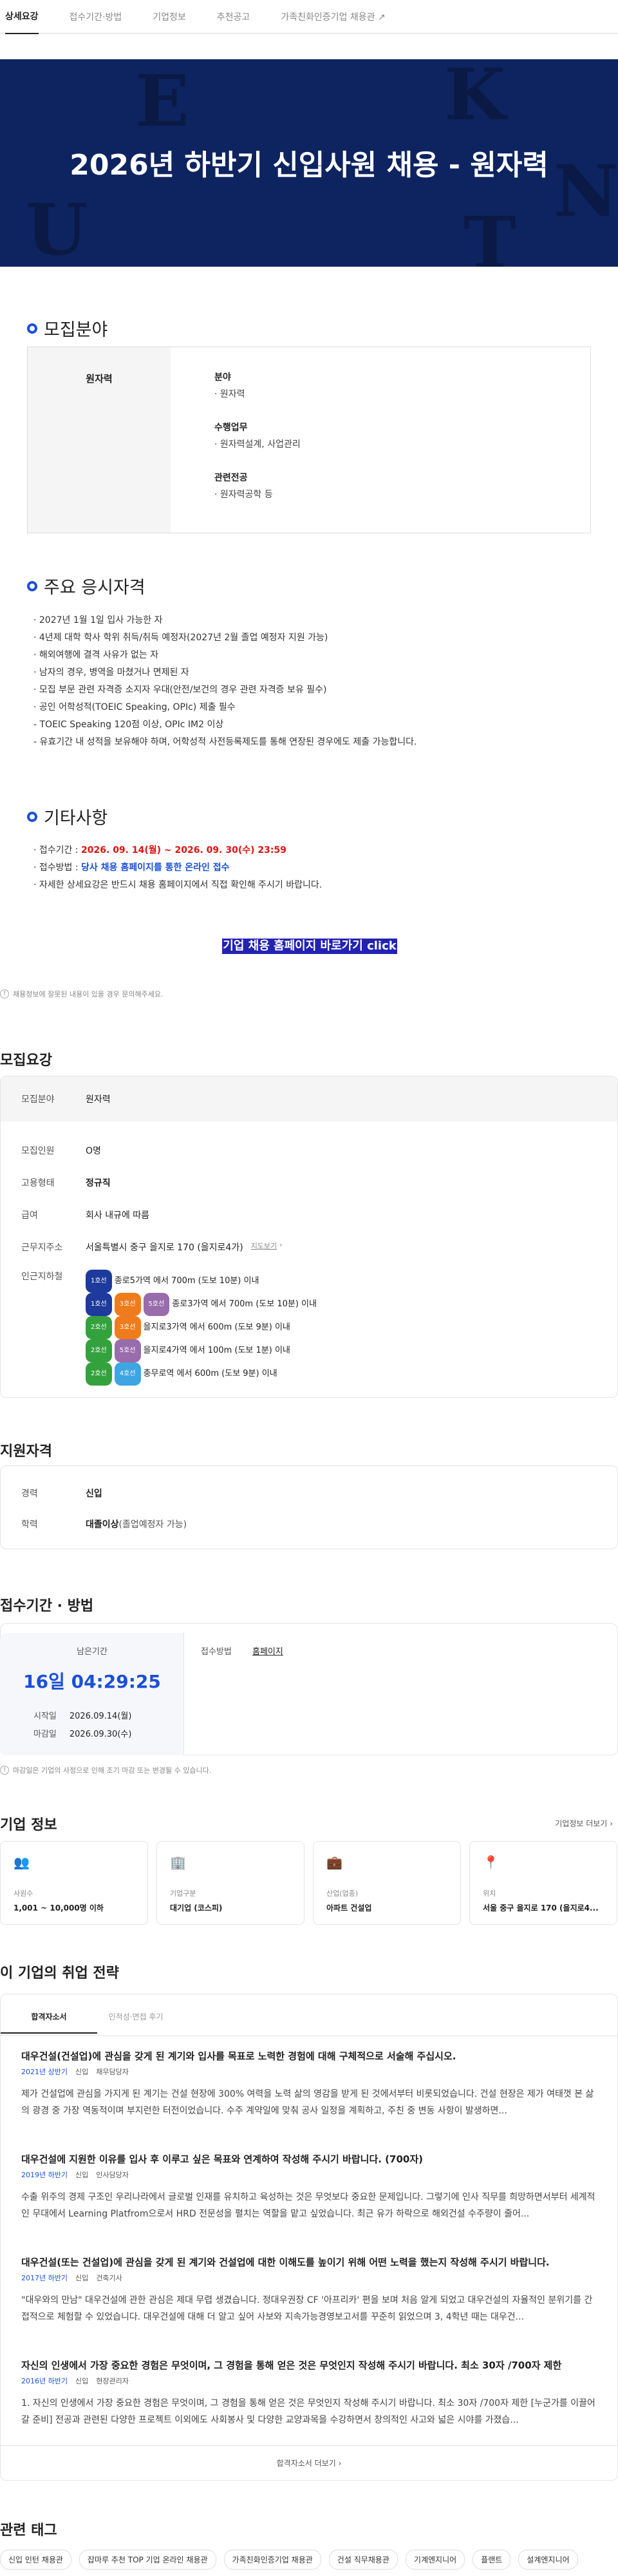 The image size is (618, 2576). What do you see at coordinates (231, 478) in the screenshot?
I see `major-label: 관련전공` at bounding box center [231, 478].